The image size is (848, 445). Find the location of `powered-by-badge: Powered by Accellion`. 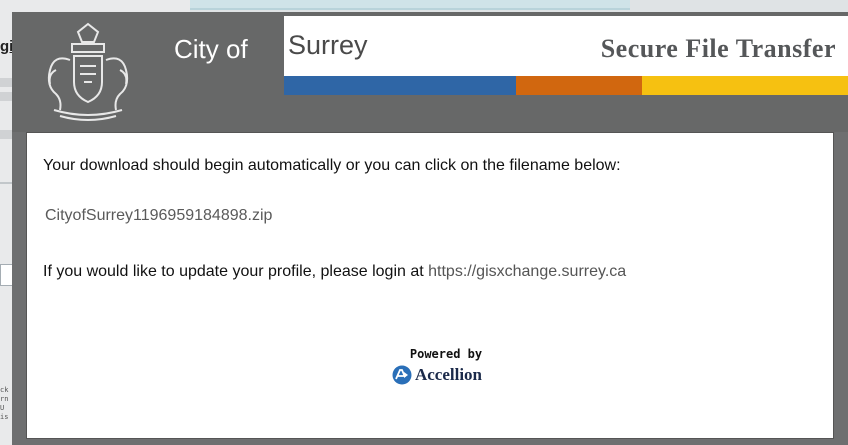

powered-by-badge: Powered by Accellion is located at coordinates (437, 366).